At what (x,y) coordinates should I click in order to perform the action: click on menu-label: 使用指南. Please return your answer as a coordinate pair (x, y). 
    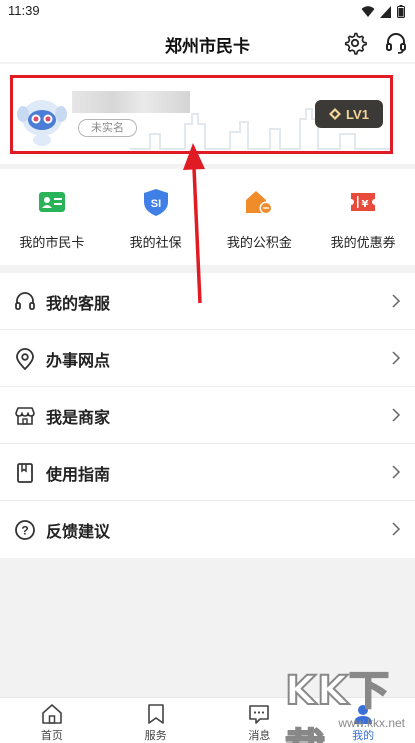
    Looking at the image, I should click on (78, 475).